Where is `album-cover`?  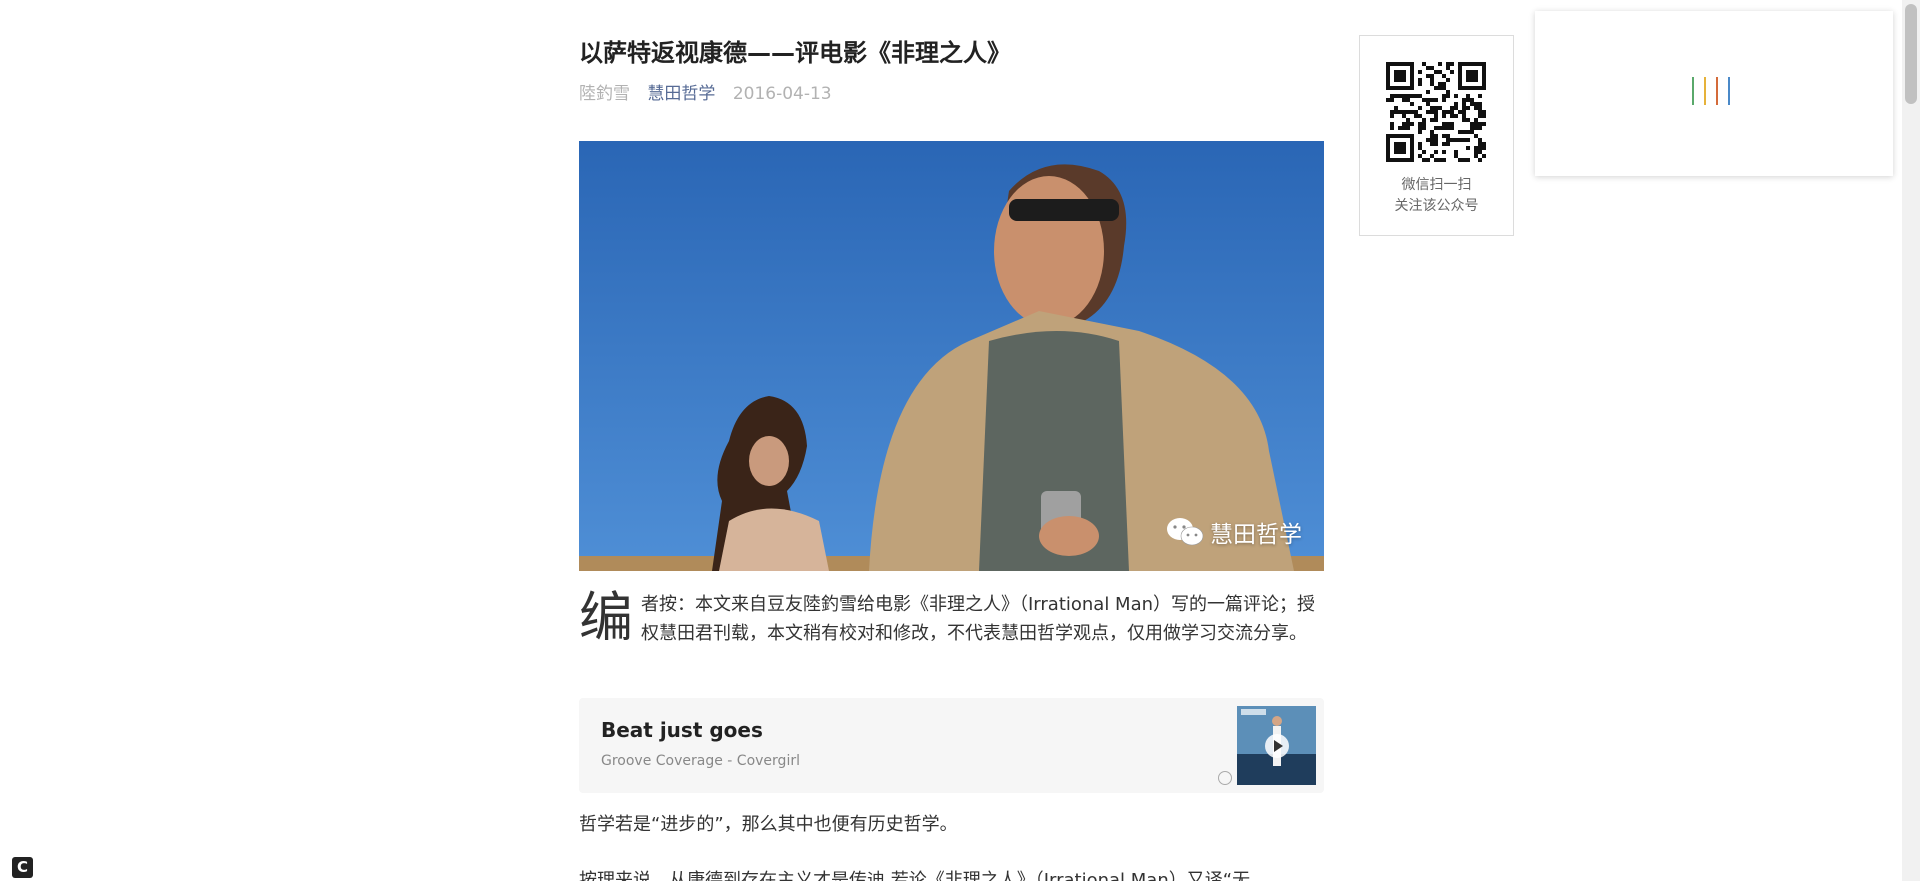 album-cover is located at coordinates (1276, 745).